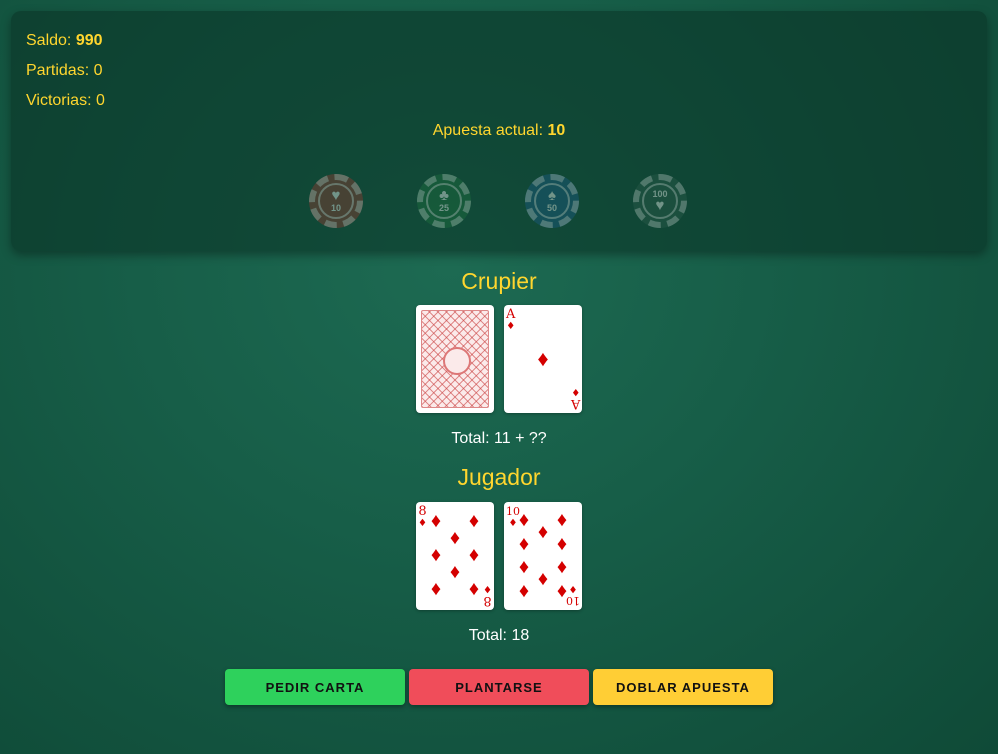  What do you see at coordinates (499, 635) in the screenshot?
I see `player-total: Total: 18` at bounding box center [499, 635].